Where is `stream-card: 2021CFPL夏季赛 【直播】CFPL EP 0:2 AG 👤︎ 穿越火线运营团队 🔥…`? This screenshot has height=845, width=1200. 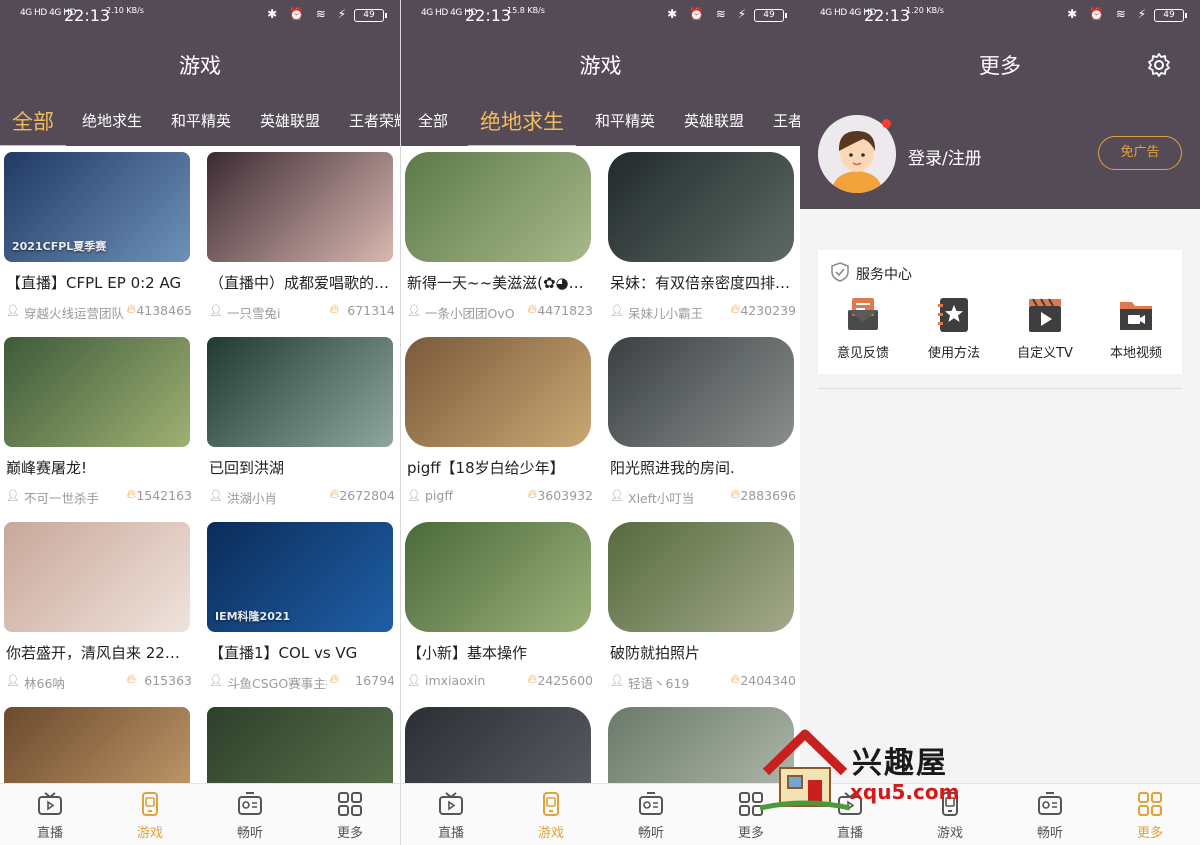
stream-card: 2021CFPL夏季赛 【直播】CFPL EP 0:2 AG 👤︎ 穿越火线运营团队 🔥… is located at coordinates (98, 238).